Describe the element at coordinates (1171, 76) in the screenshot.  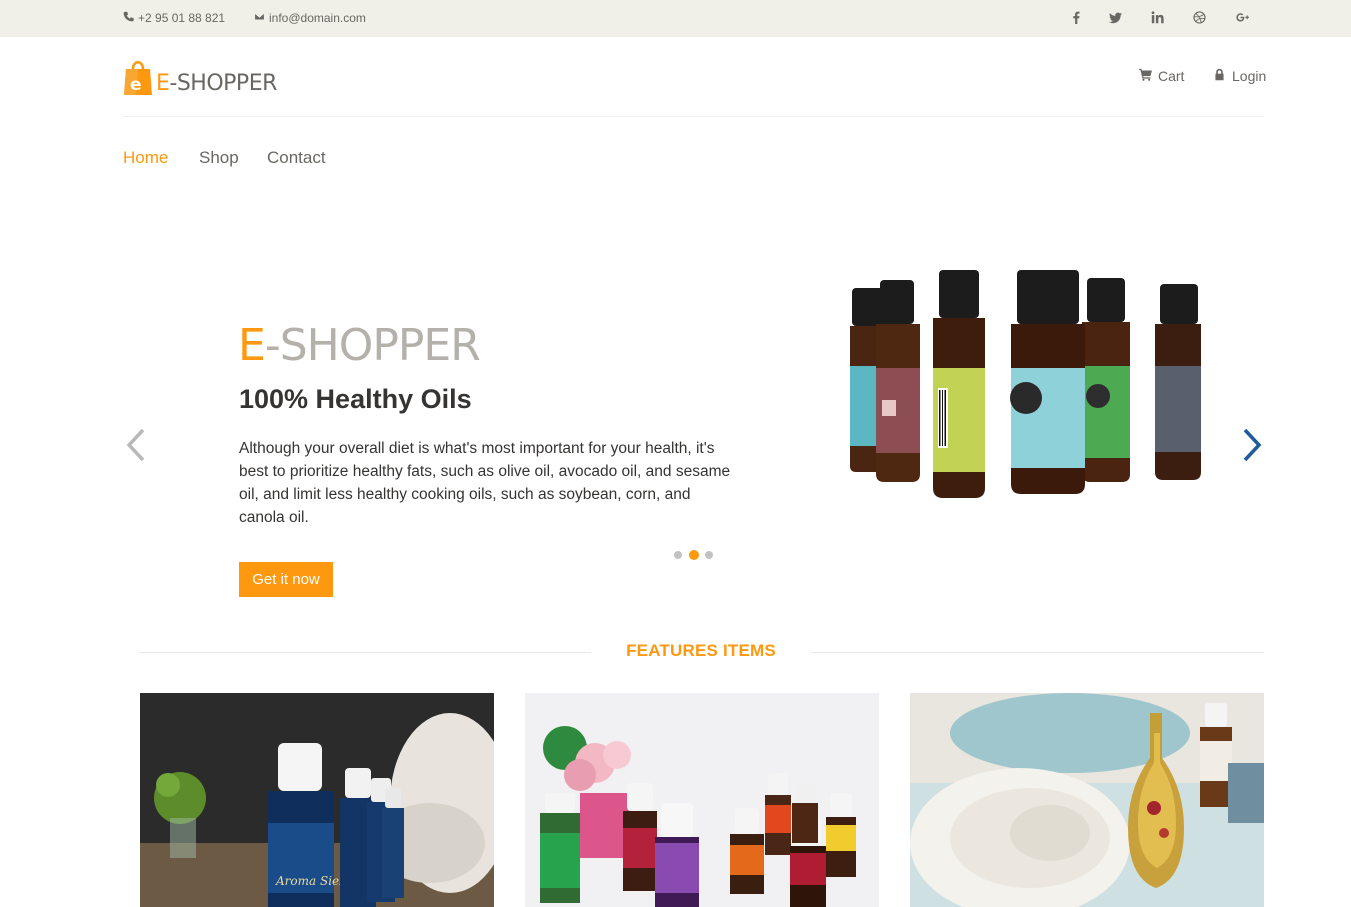
I see `cart-label: Cart` at that location.